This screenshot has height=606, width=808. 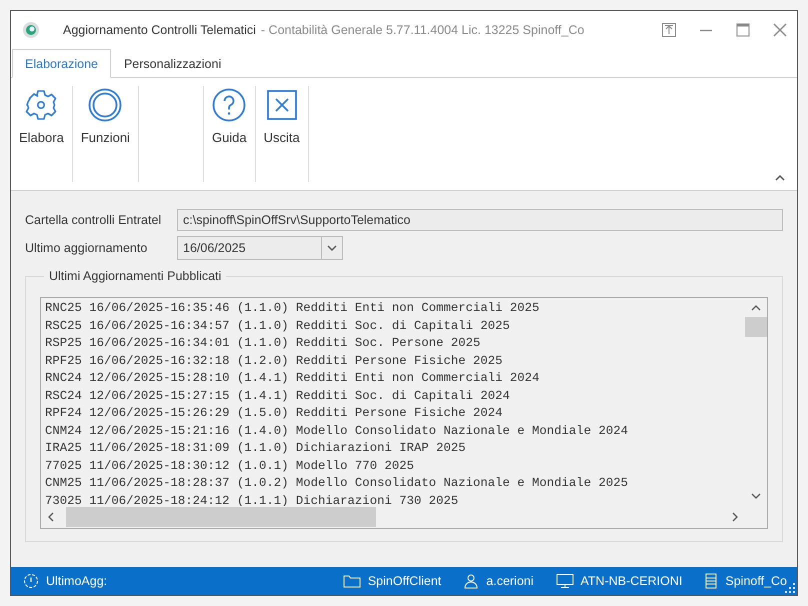 I want to click on server-icon, so click(x=711, y=581).